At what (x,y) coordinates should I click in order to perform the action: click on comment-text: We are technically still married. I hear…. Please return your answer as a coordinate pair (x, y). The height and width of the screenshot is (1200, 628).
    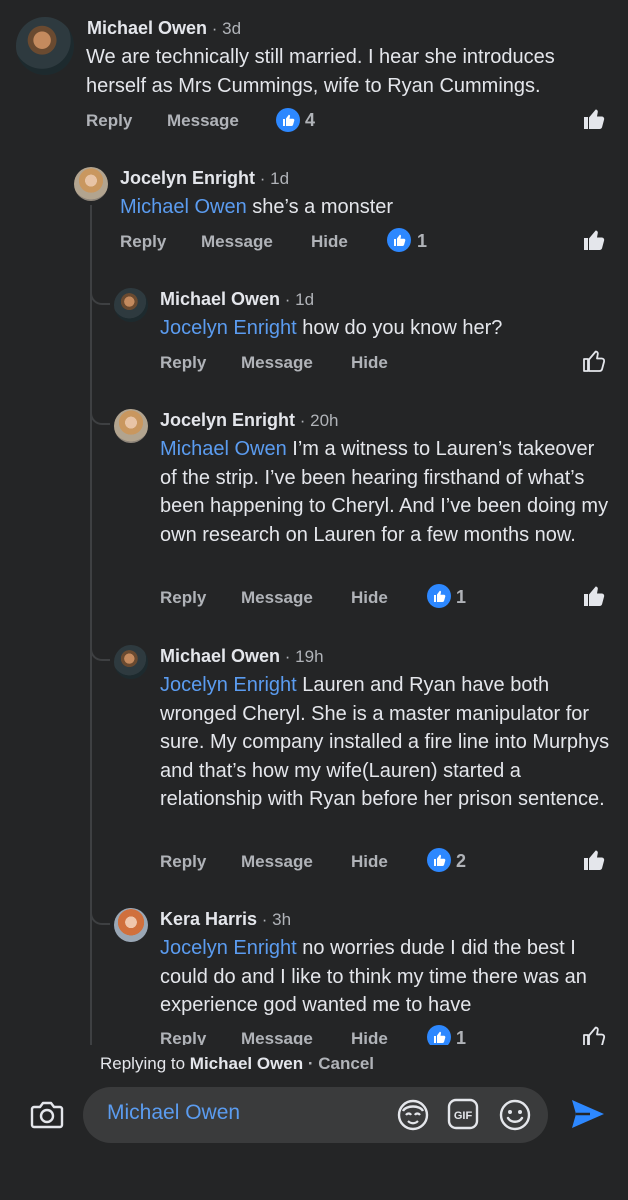
    Looking at the image, I should click on (320, 71).